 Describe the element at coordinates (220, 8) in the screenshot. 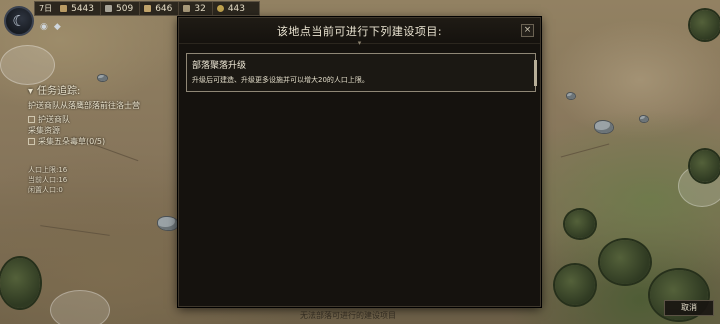

I see `coin-icon` at that location.